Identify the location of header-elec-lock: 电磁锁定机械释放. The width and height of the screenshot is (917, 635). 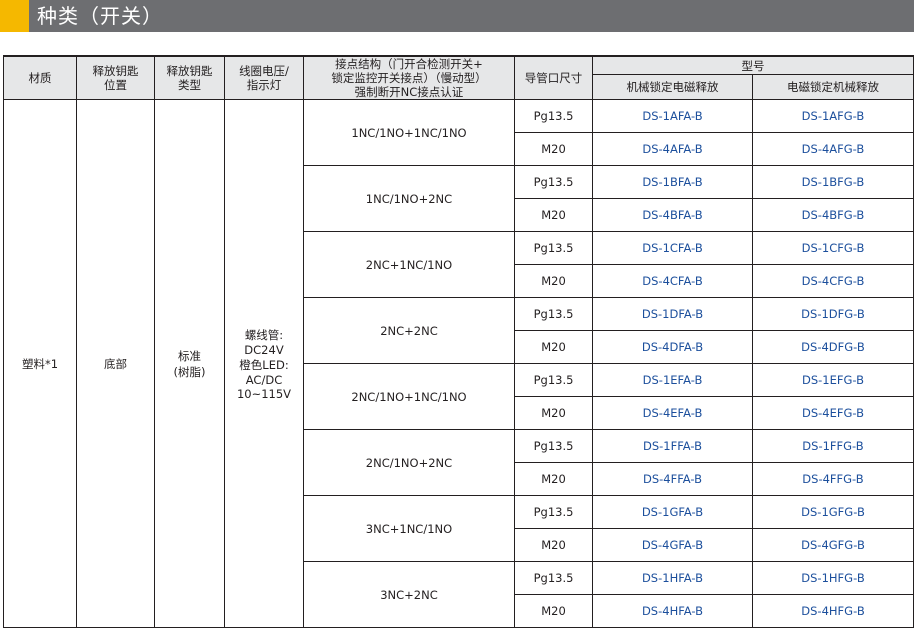
(833, 87).